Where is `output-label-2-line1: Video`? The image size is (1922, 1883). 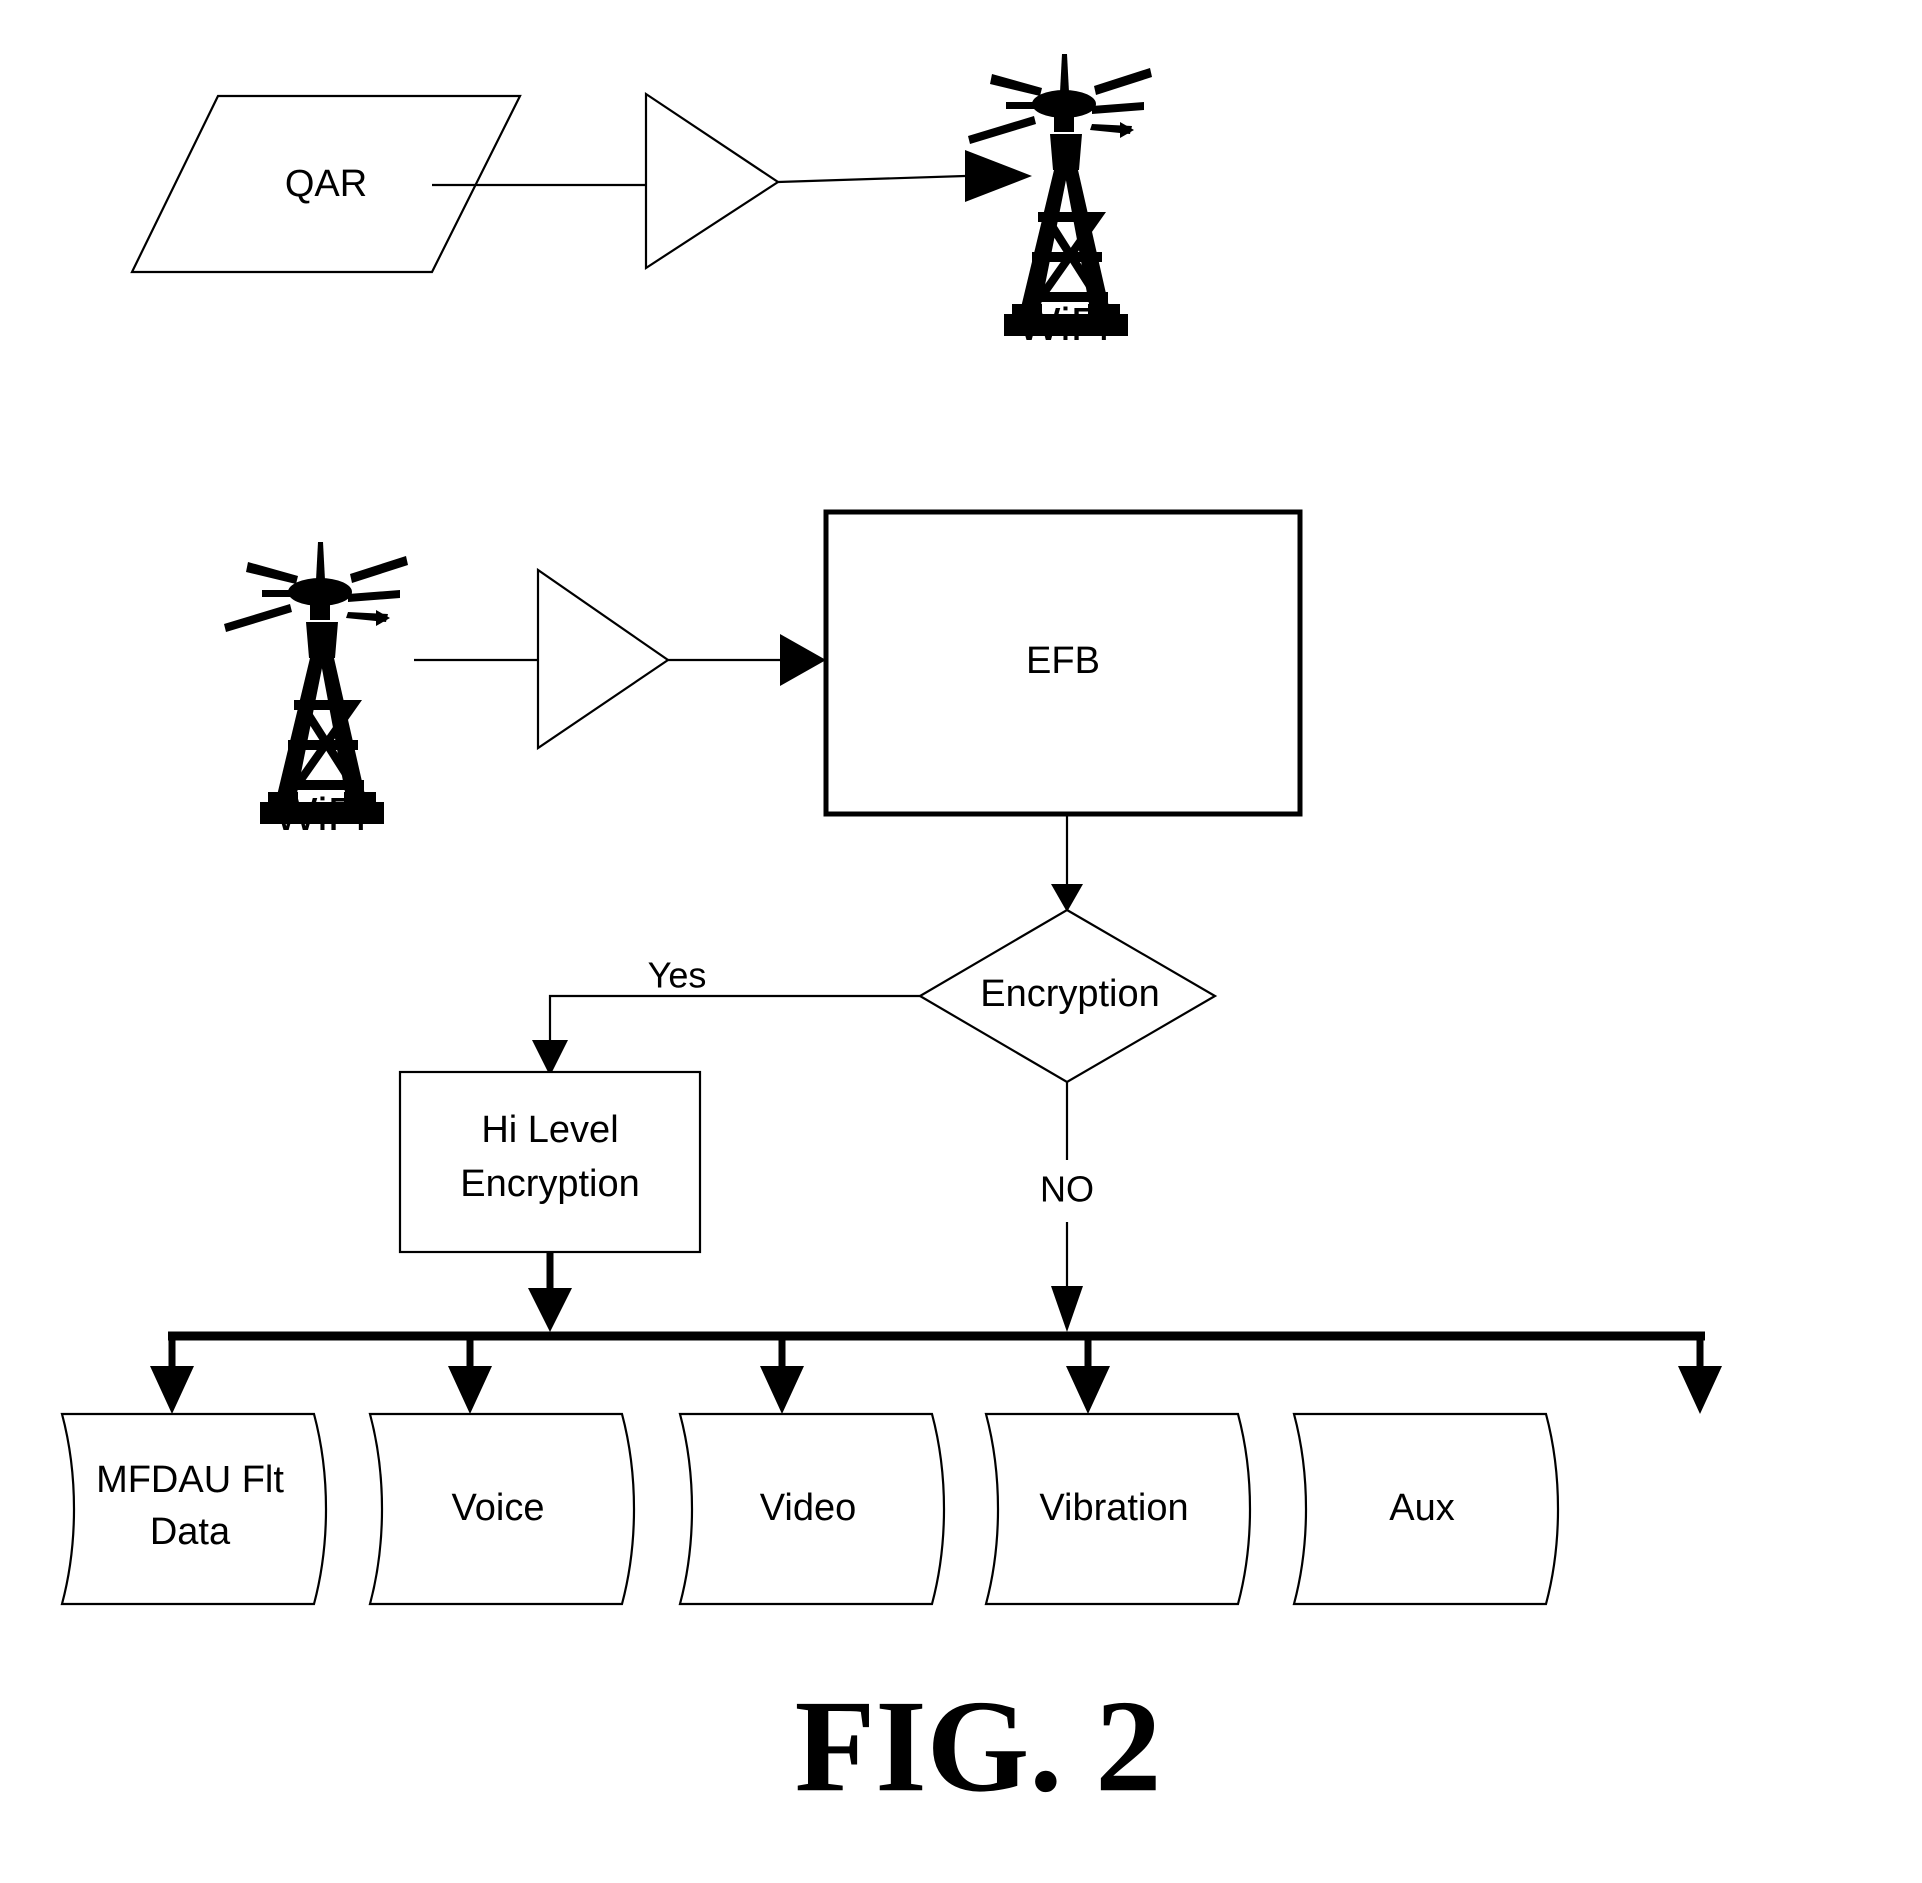
output-label-2-line1: Video is located at coordinates (808, 1508).